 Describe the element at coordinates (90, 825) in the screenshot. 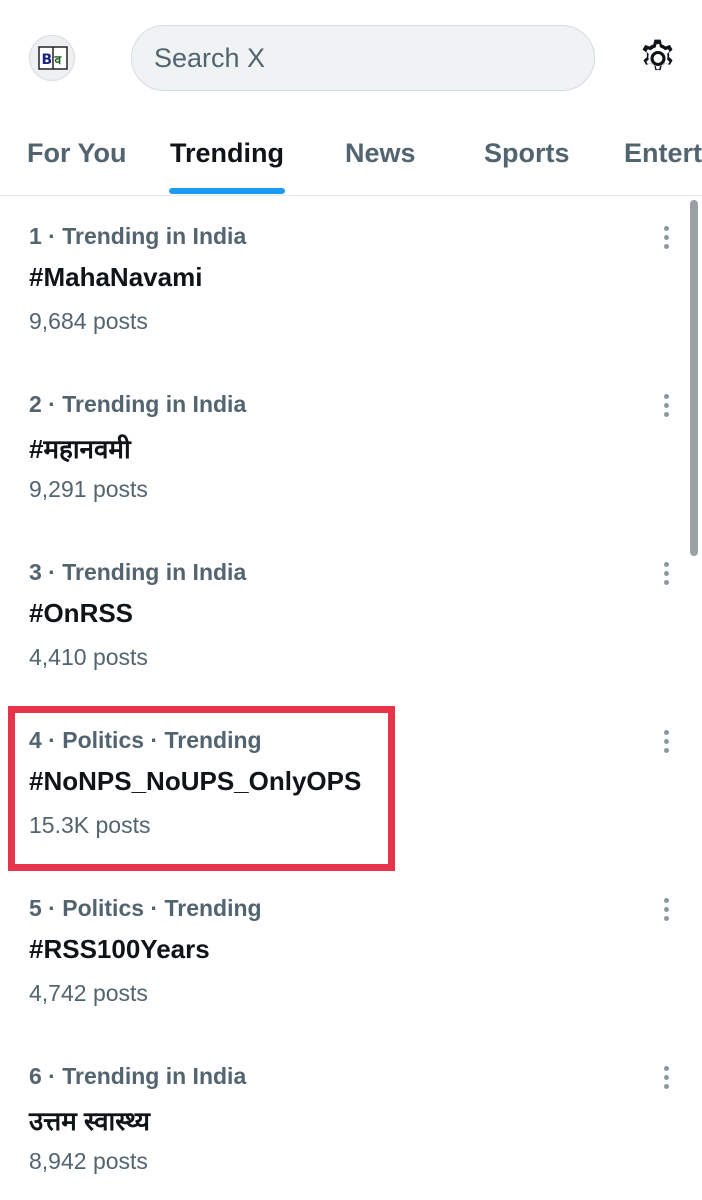

I see `trend-post-count: 15.3K posts` at that location.